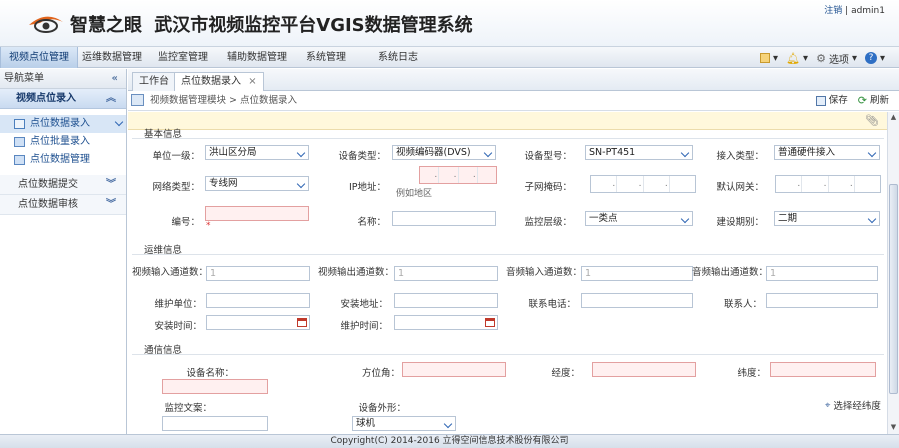 Image resolution: width=899 pixels, height=448 pixels. I want to click on alert-tool: 🔔︎ ▾, so click(797, 58).